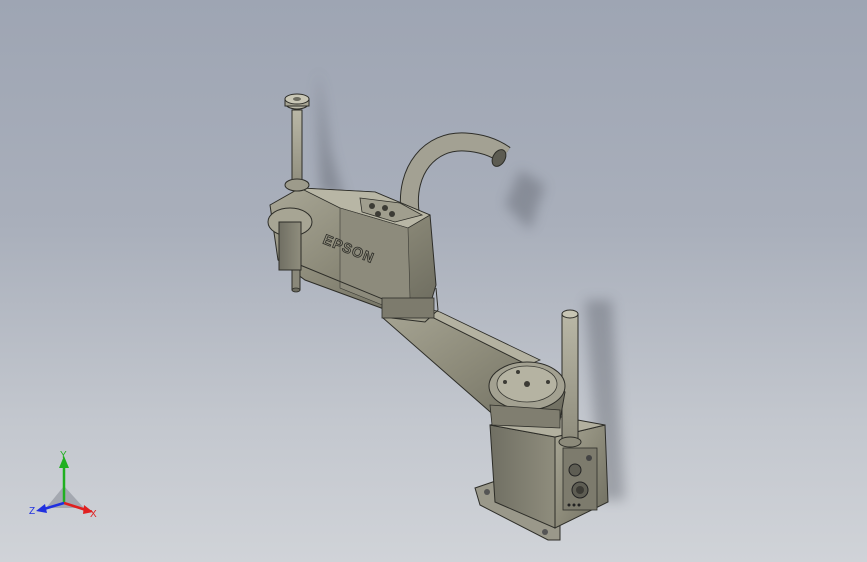  What do you see at coordinates (93, 514) in the screenshot?
I see `x-axis-label: X` at bounding box center [93, 514].